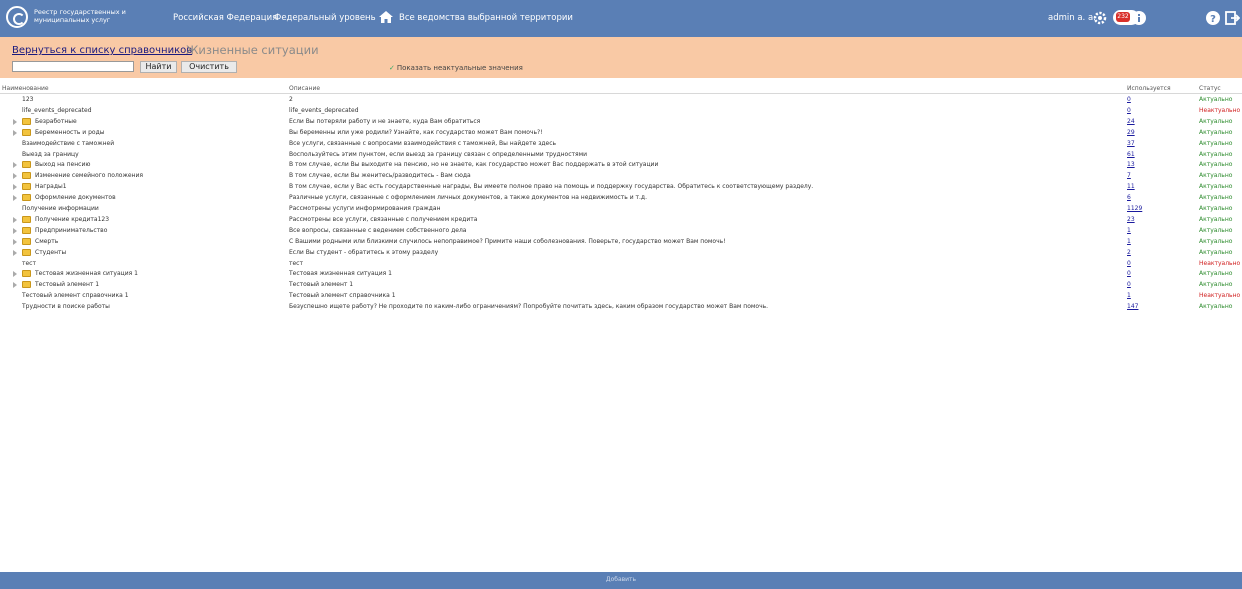  Describe the element at coordinates (1147, 306) in the screenshot. I see `row-used-count-link: 147` at that location.